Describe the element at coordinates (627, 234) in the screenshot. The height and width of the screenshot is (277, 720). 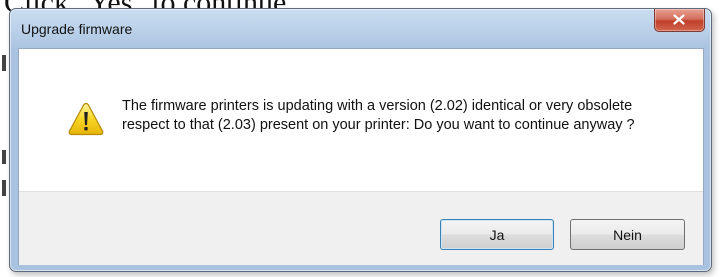
I see `no-button: Nein` at that location.